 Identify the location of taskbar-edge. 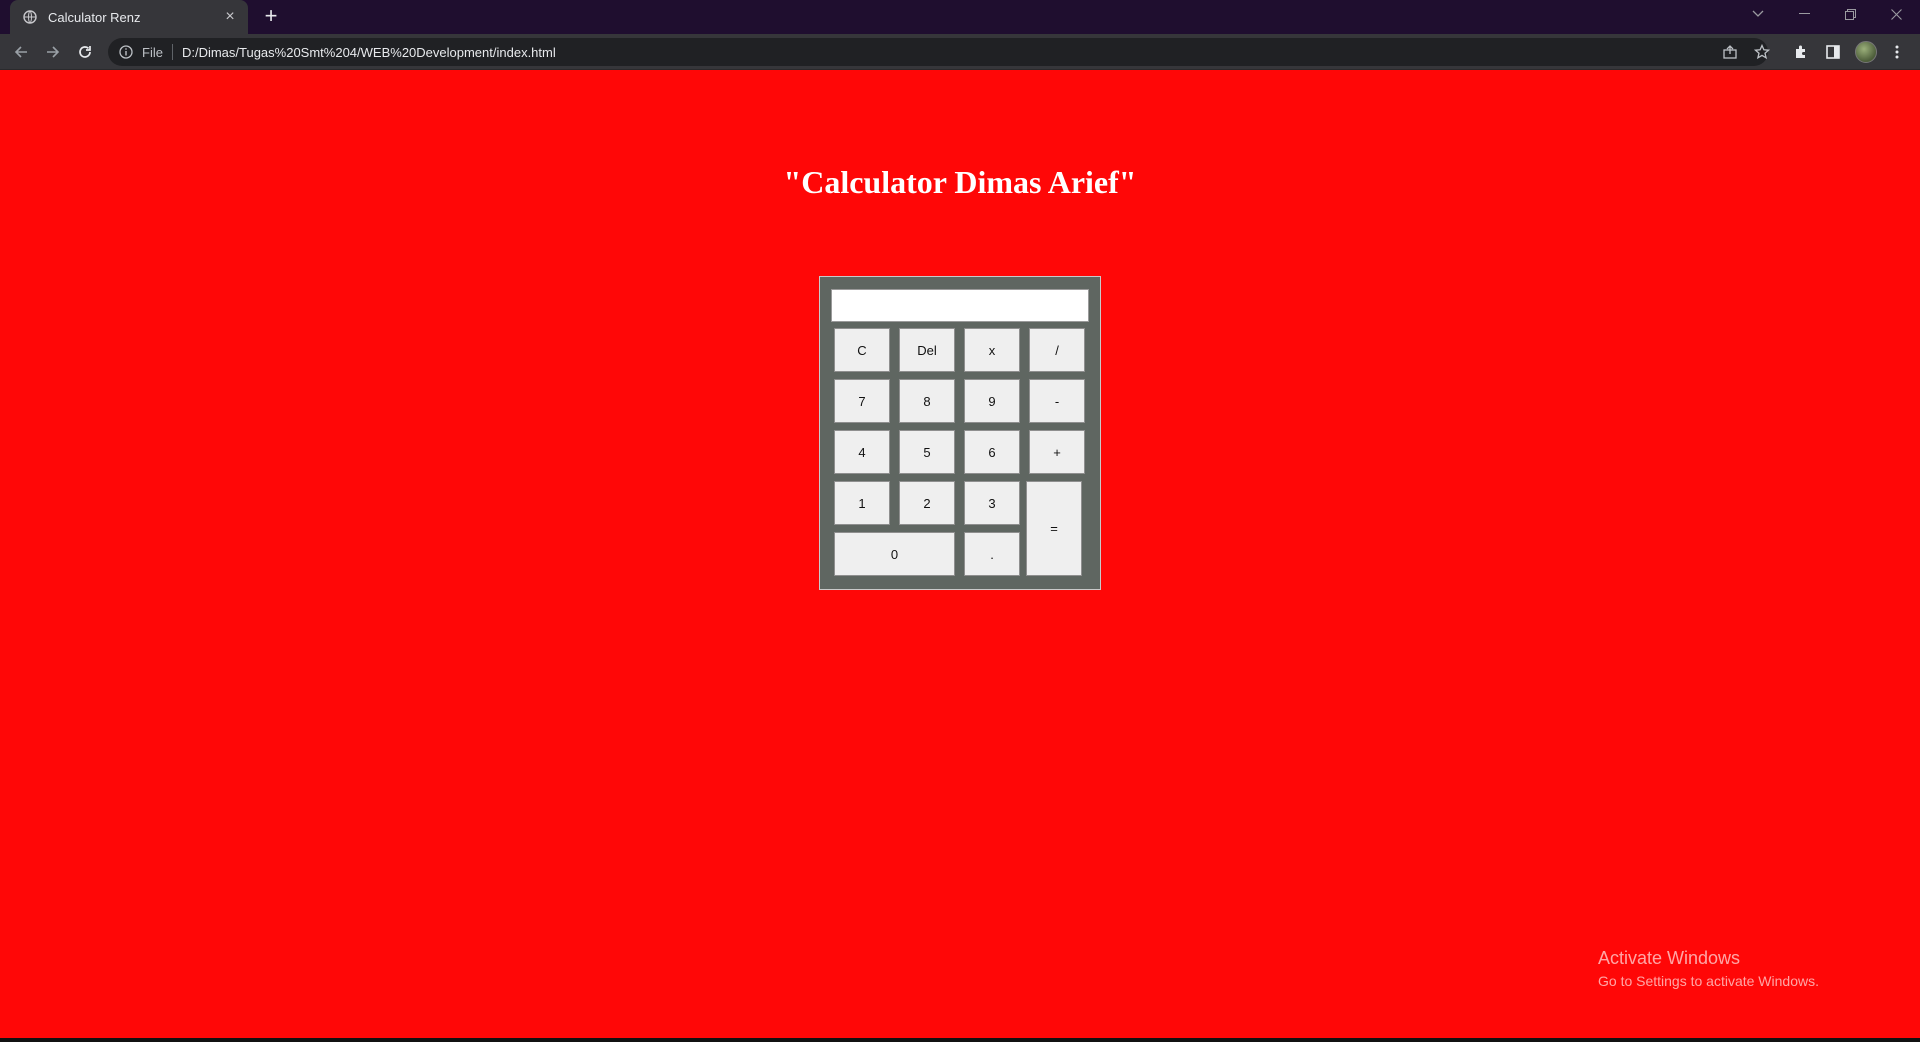
(960, 1040).